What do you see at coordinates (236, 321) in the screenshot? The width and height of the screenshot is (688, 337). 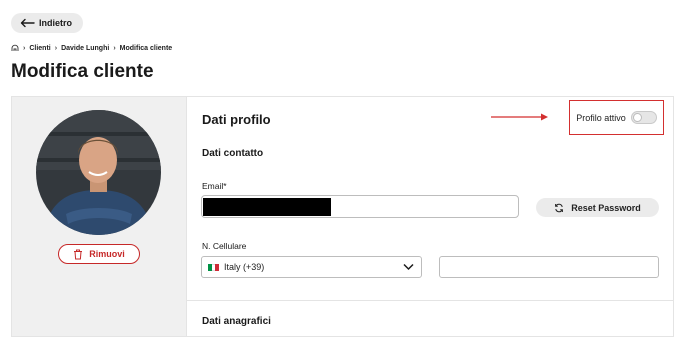 I see `anagraphic-section-title: Dati anagrafici` at bounding box center [236, 321].